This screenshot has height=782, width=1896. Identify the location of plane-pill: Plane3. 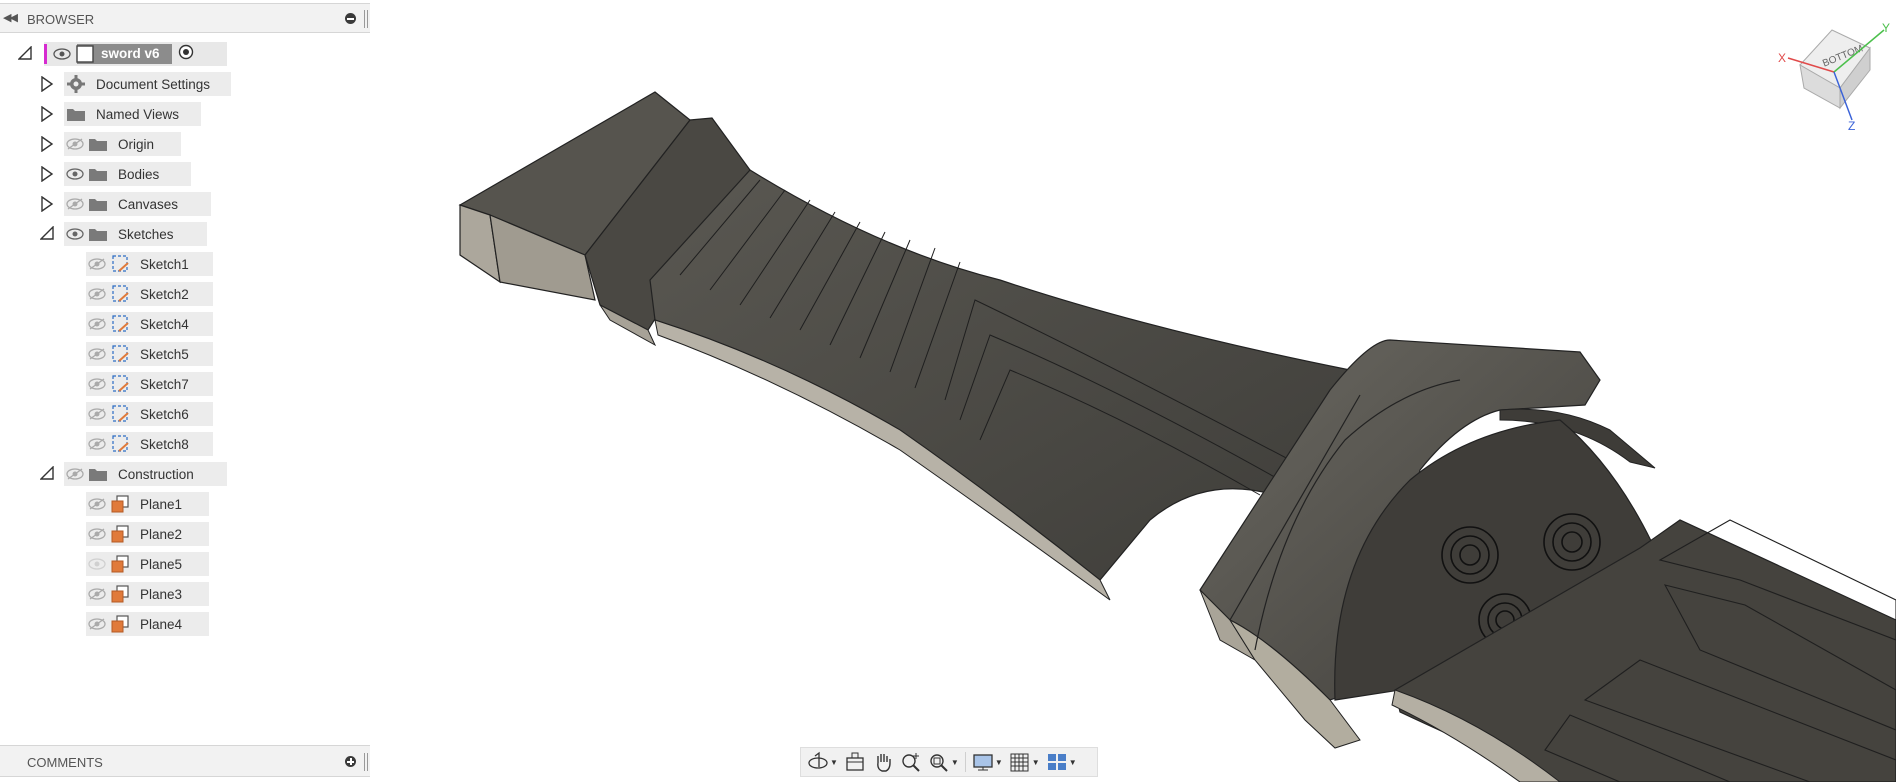
(147, 594).